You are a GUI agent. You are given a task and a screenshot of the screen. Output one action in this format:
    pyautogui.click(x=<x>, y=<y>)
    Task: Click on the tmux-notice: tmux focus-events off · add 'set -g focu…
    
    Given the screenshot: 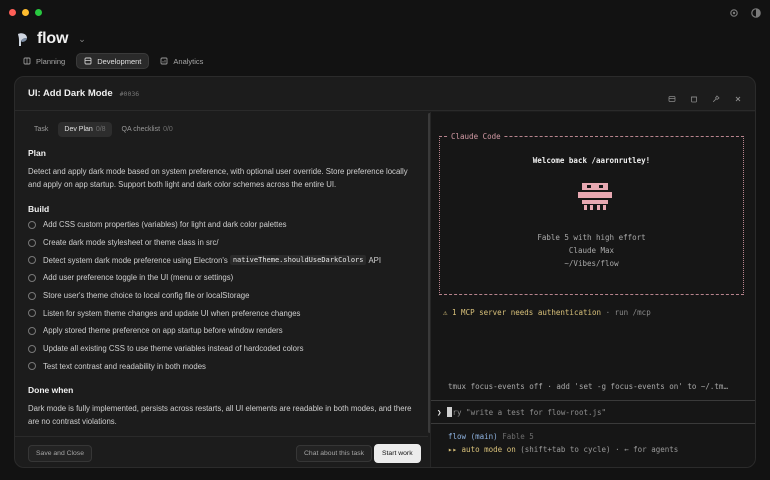 What is the action you would take?
    pyautogui.click(x=588, y=386)
    